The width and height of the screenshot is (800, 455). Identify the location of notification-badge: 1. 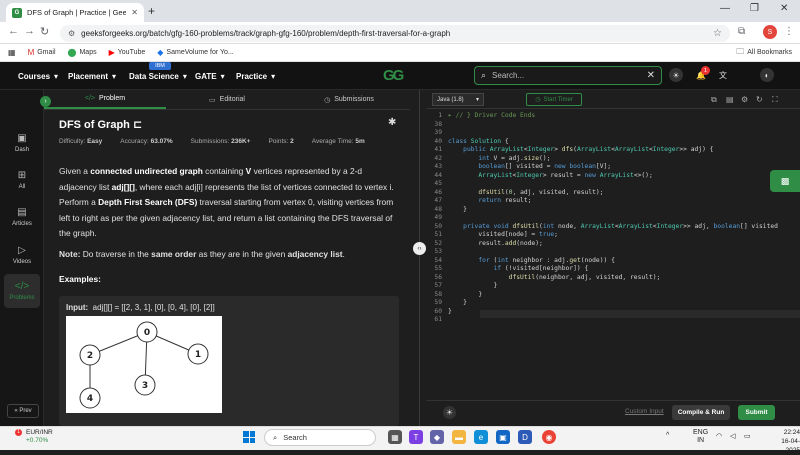
(705, 70).